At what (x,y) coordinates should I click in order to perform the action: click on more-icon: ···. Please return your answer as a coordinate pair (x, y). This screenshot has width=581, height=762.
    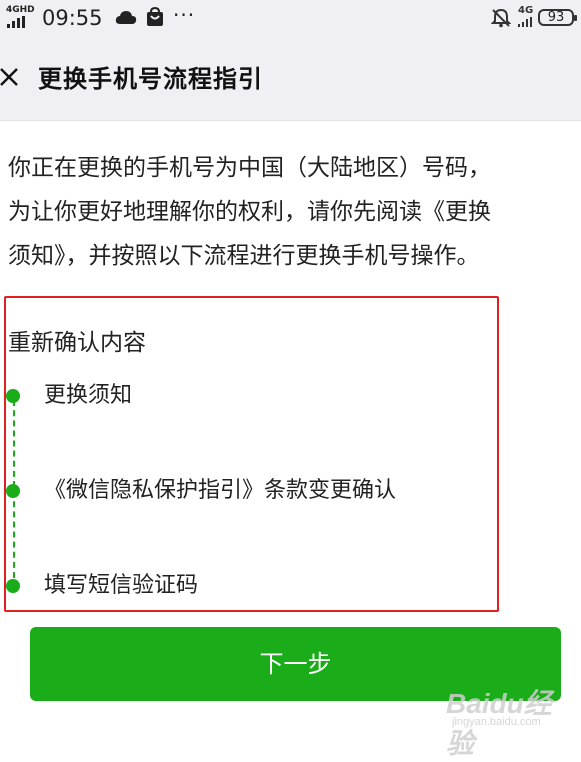
    Looking at the image, I should click on (184, 15).